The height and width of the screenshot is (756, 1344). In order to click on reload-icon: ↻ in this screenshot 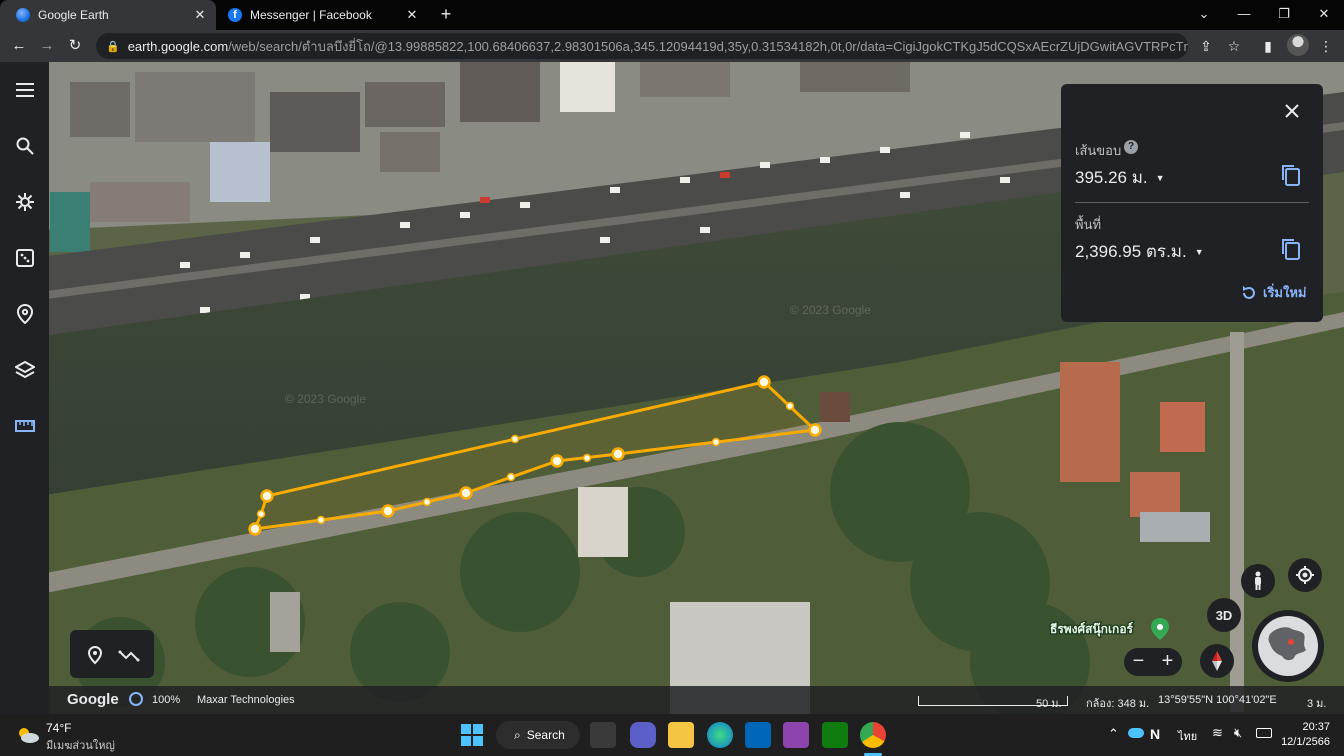, I will do `click(75, 46)`.